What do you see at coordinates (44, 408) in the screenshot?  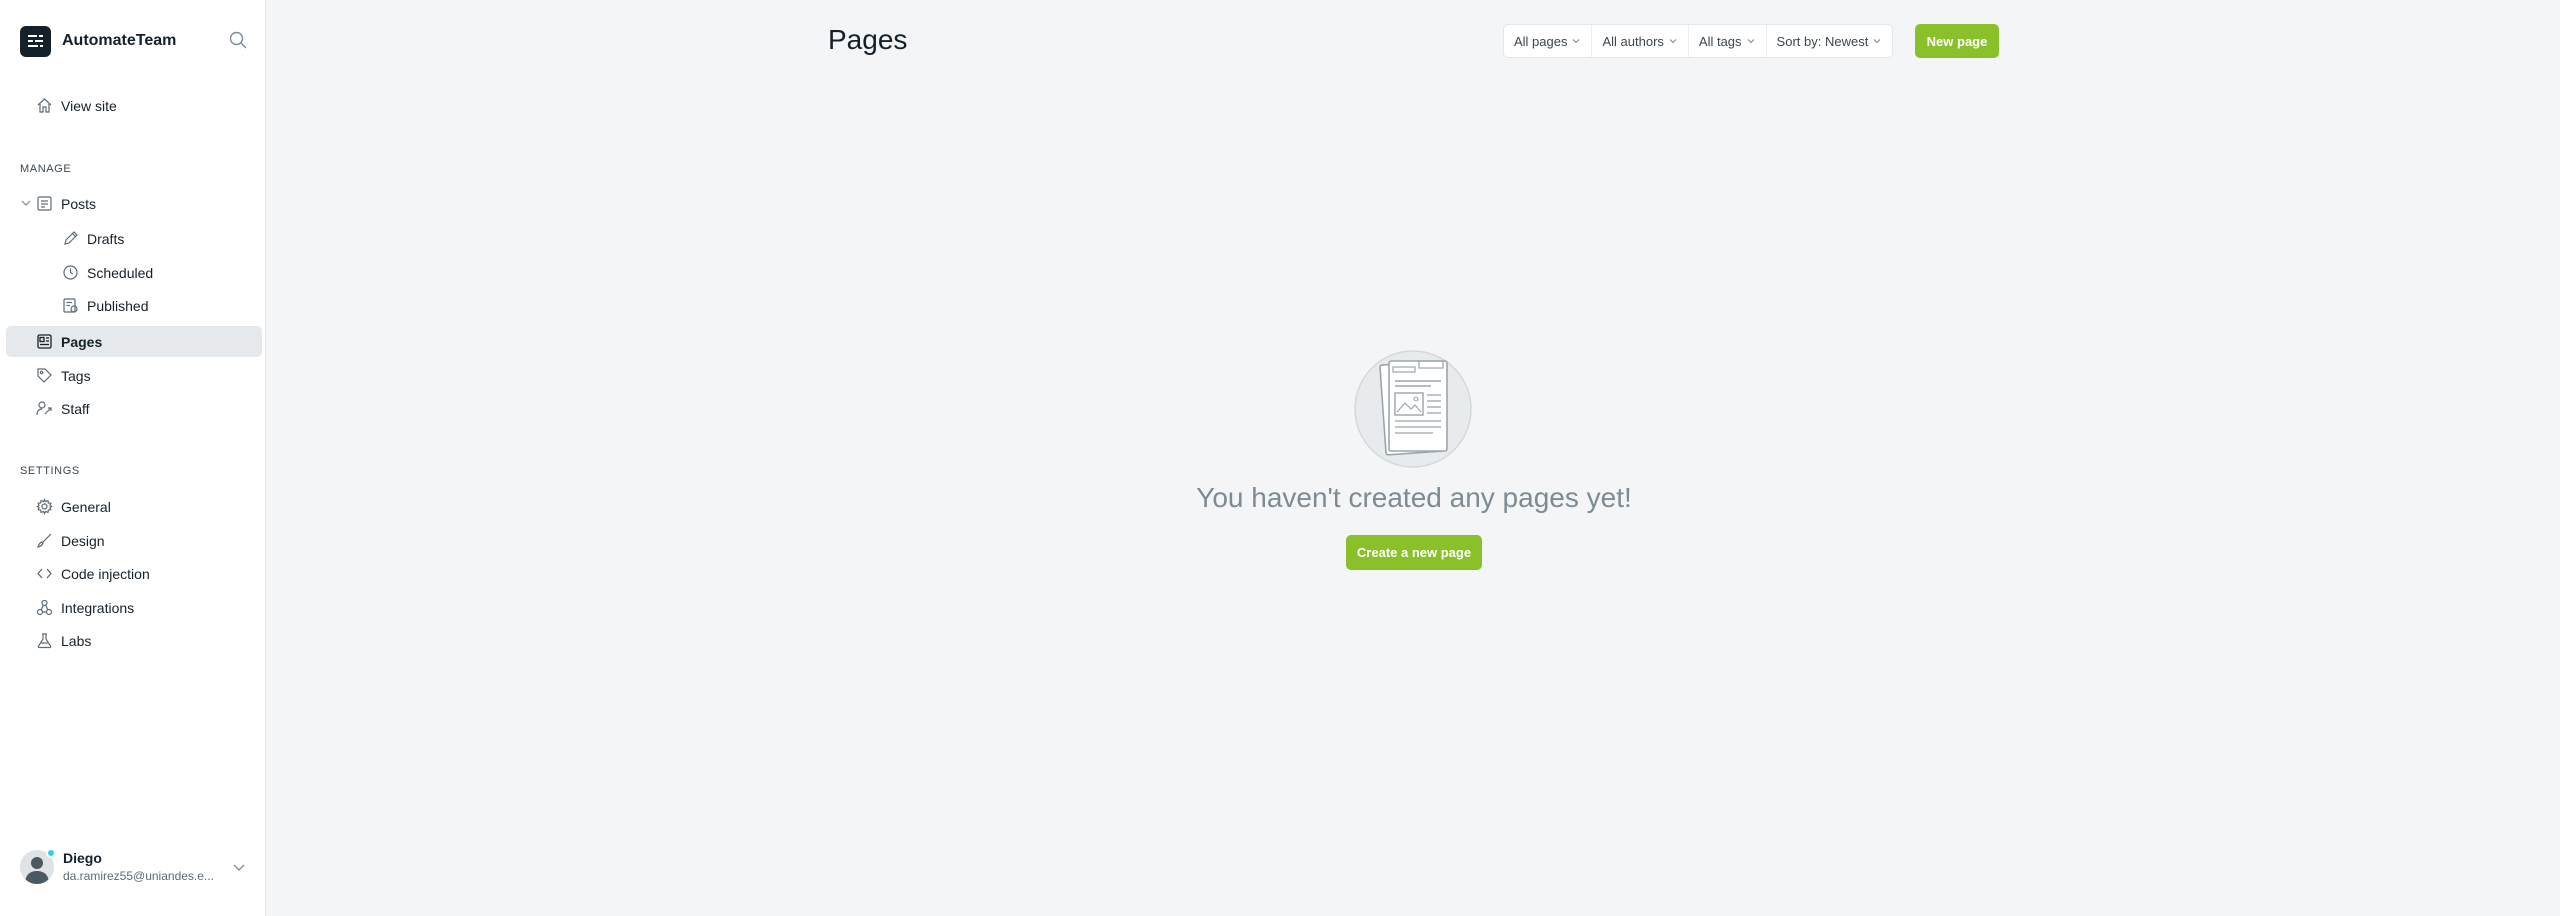 I see `staff-icon` at bounding box center [44, 408].